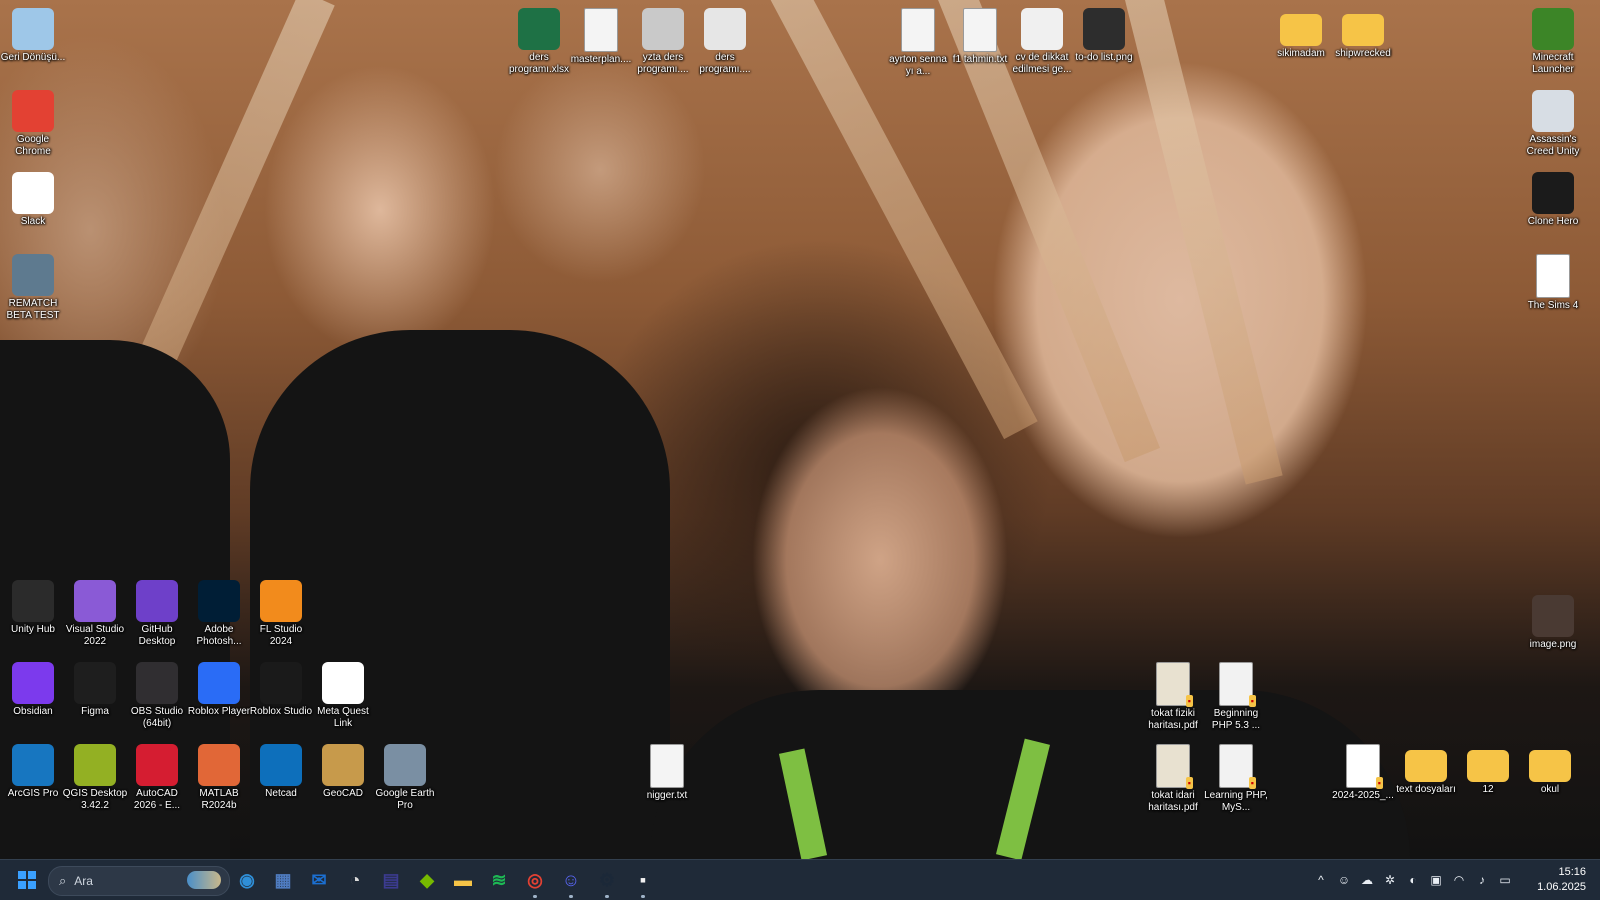 The height and width of the screenshot is (900, 1600). Describe the element at coordinates (1321, 880) in the screenshot. I see `tray-overflow-icon: ^` at that location.